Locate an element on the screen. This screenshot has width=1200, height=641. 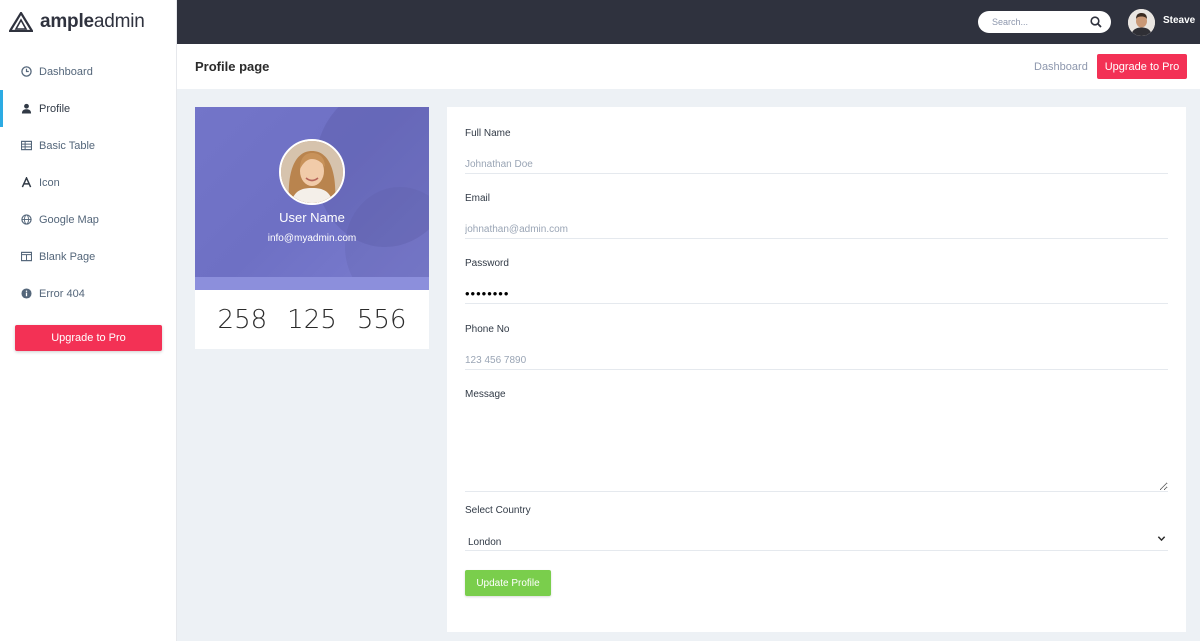
breadcrumb: Dashboard is located at coordinates (1061, 67).